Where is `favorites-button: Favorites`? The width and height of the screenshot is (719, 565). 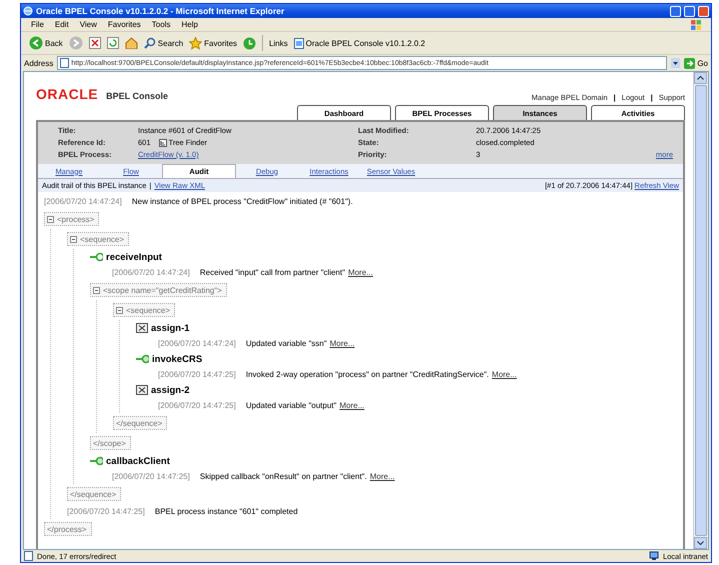
favorites-button: Favorites is located at coordinates (213, 43).